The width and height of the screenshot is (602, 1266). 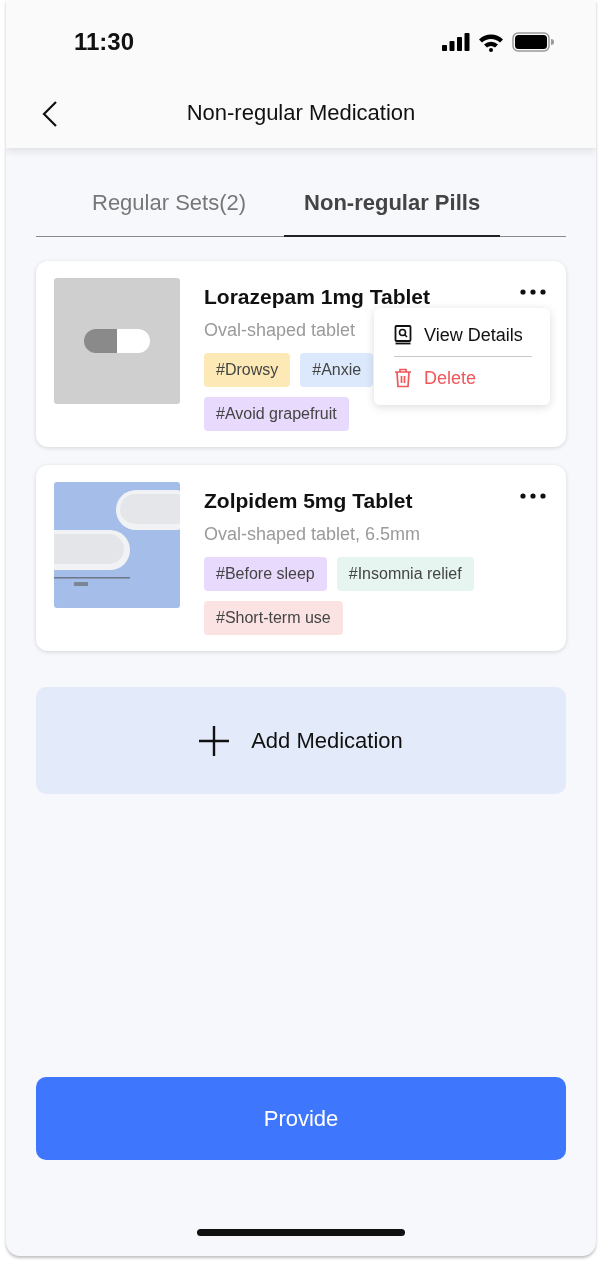 I want to click on plus-icon, so click(x=214, y=740).